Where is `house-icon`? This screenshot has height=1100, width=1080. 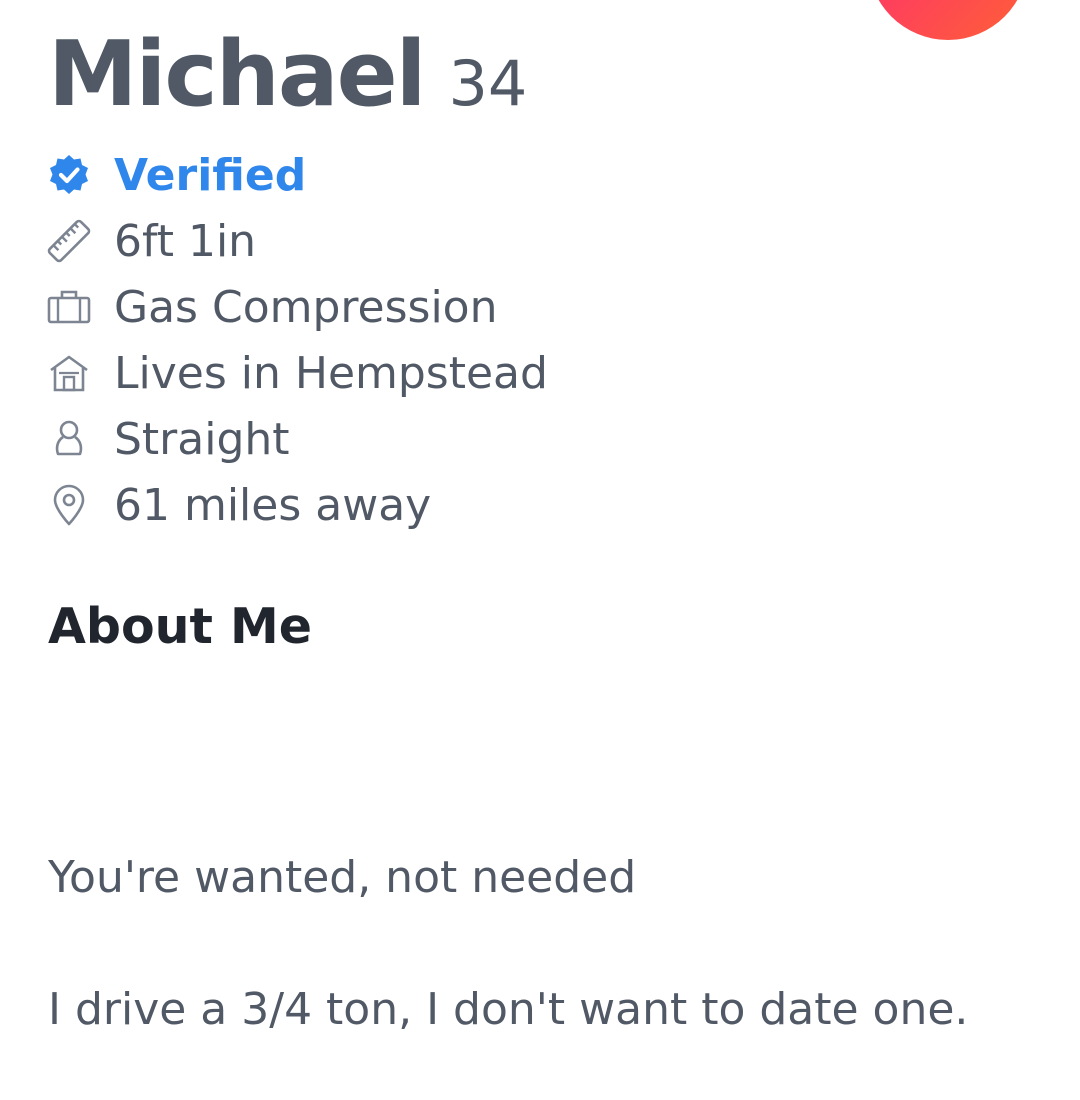 house-icon is located at coordinates (69, 373).